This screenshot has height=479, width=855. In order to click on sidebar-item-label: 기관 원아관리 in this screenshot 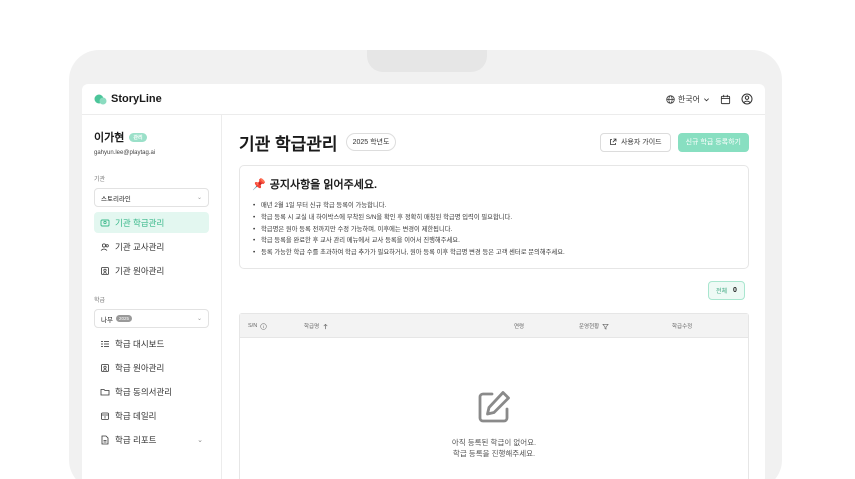, I will do `click(140, 270)`.